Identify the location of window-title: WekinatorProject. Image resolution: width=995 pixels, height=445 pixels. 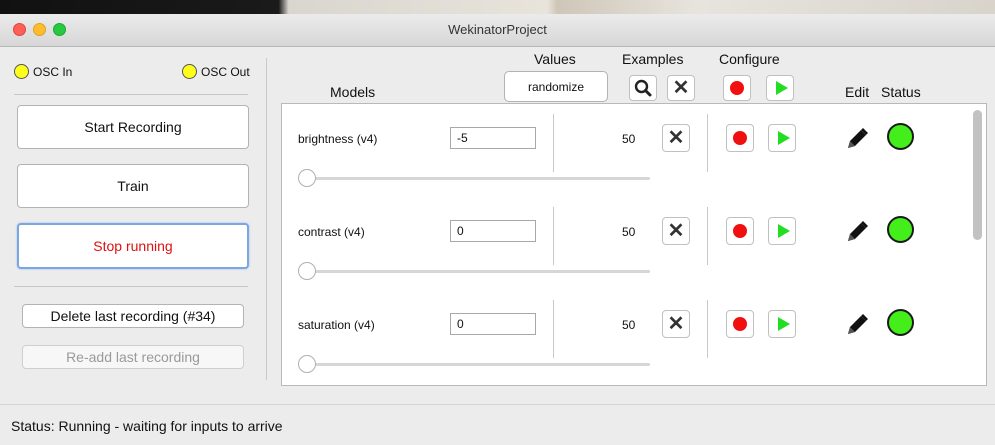
(497, 29).